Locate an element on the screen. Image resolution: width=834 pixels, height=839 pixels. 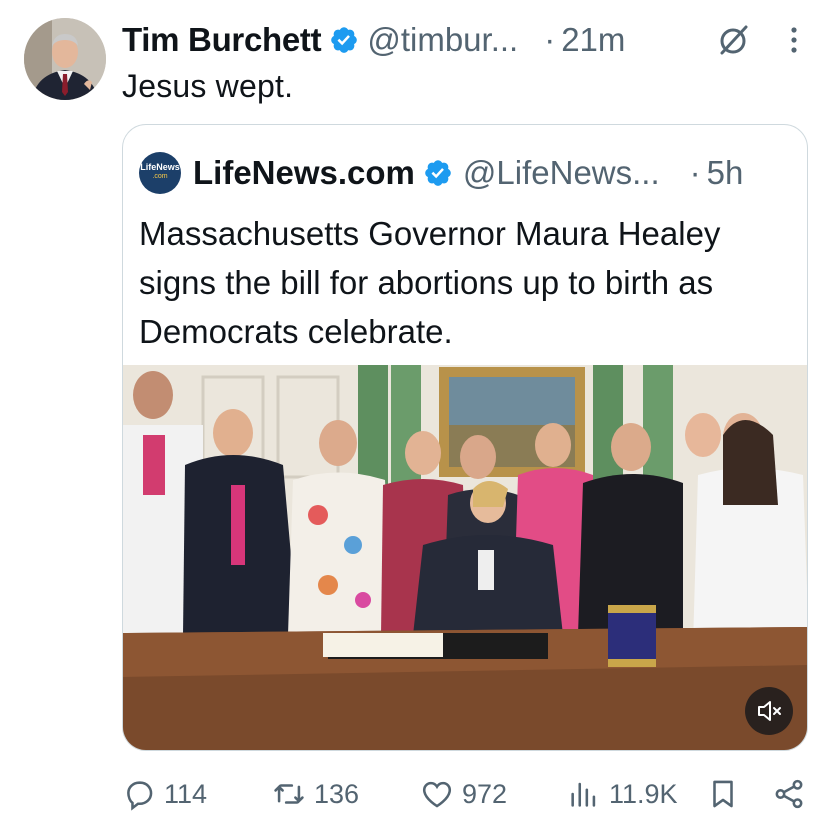
author-name: Tim Burchett is located at coordinates (222, 40).